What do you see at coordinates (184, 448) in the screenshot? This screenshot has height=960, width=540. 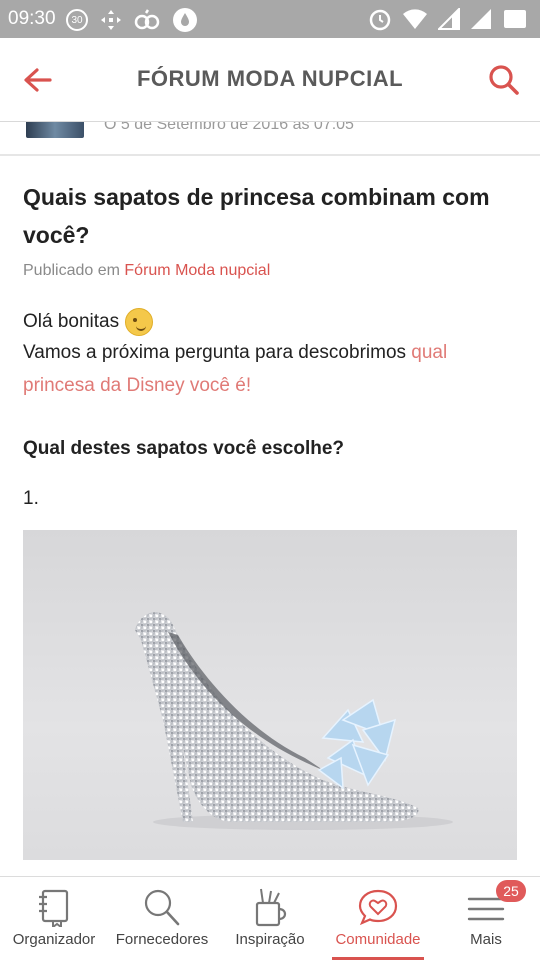 I see `post-question: Qual destes sapatos você escolhe?` at bounding box center [184, 448].